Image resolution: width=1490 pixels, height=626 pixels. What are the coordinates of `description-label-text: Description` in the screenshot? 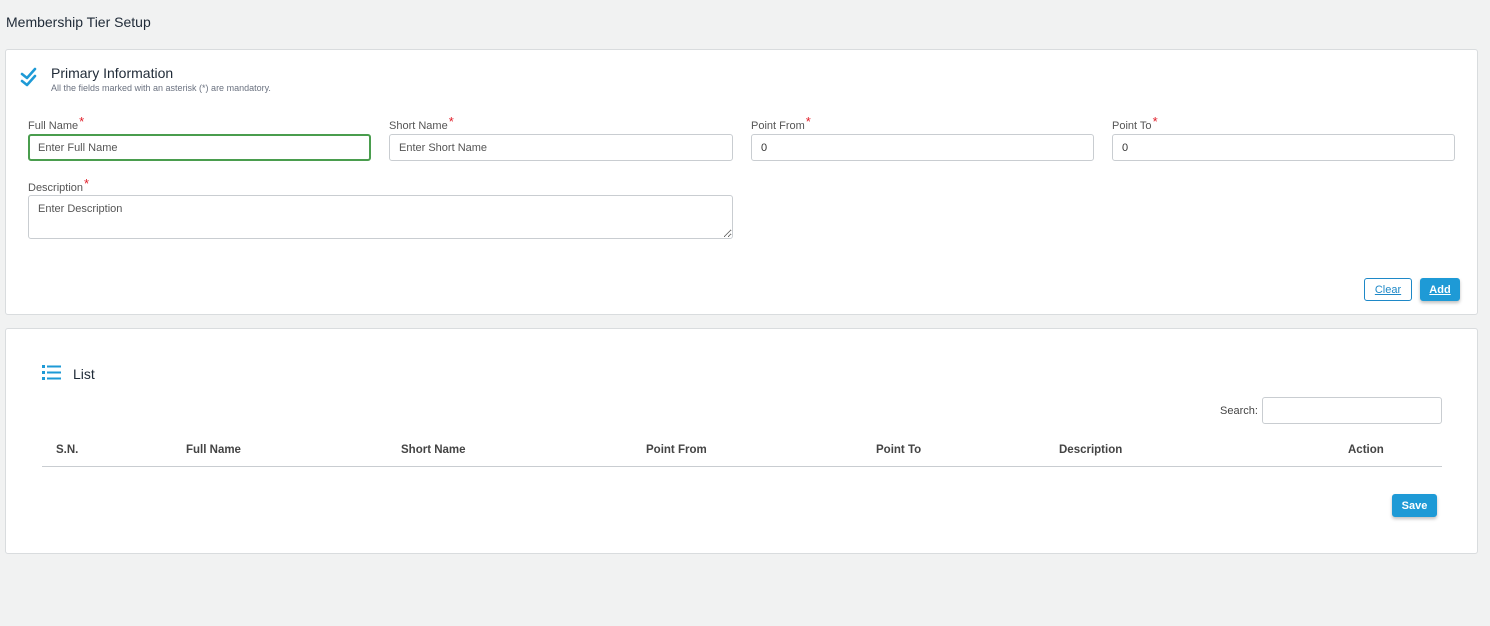 It's located at (56, 188).